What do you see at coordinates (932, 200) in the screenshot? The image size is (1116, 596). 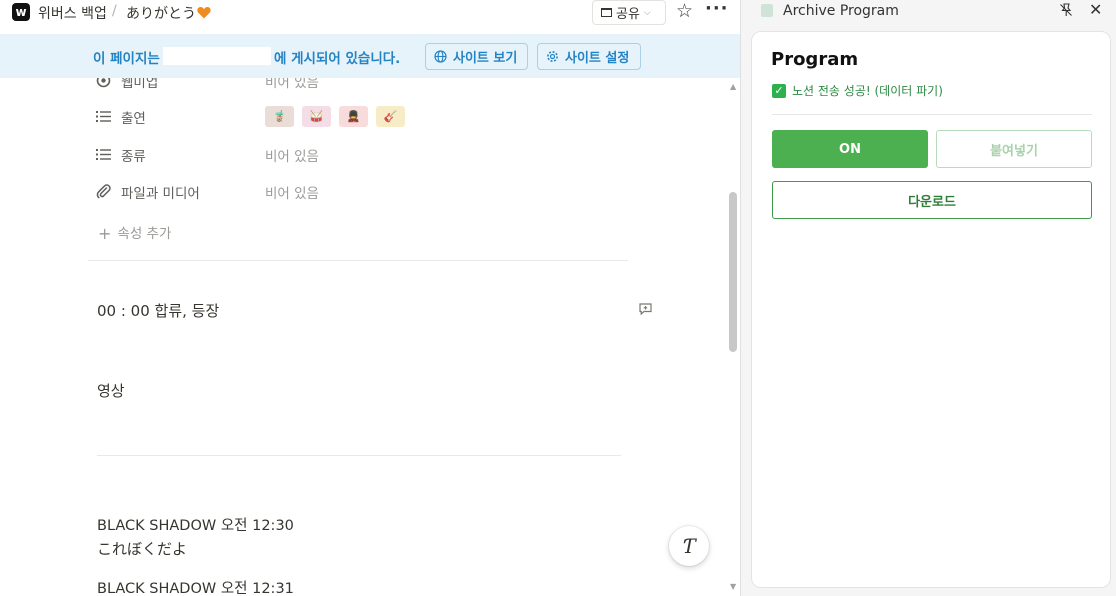 I see `download-button: 다운로드` at bounding box center [932, 200].